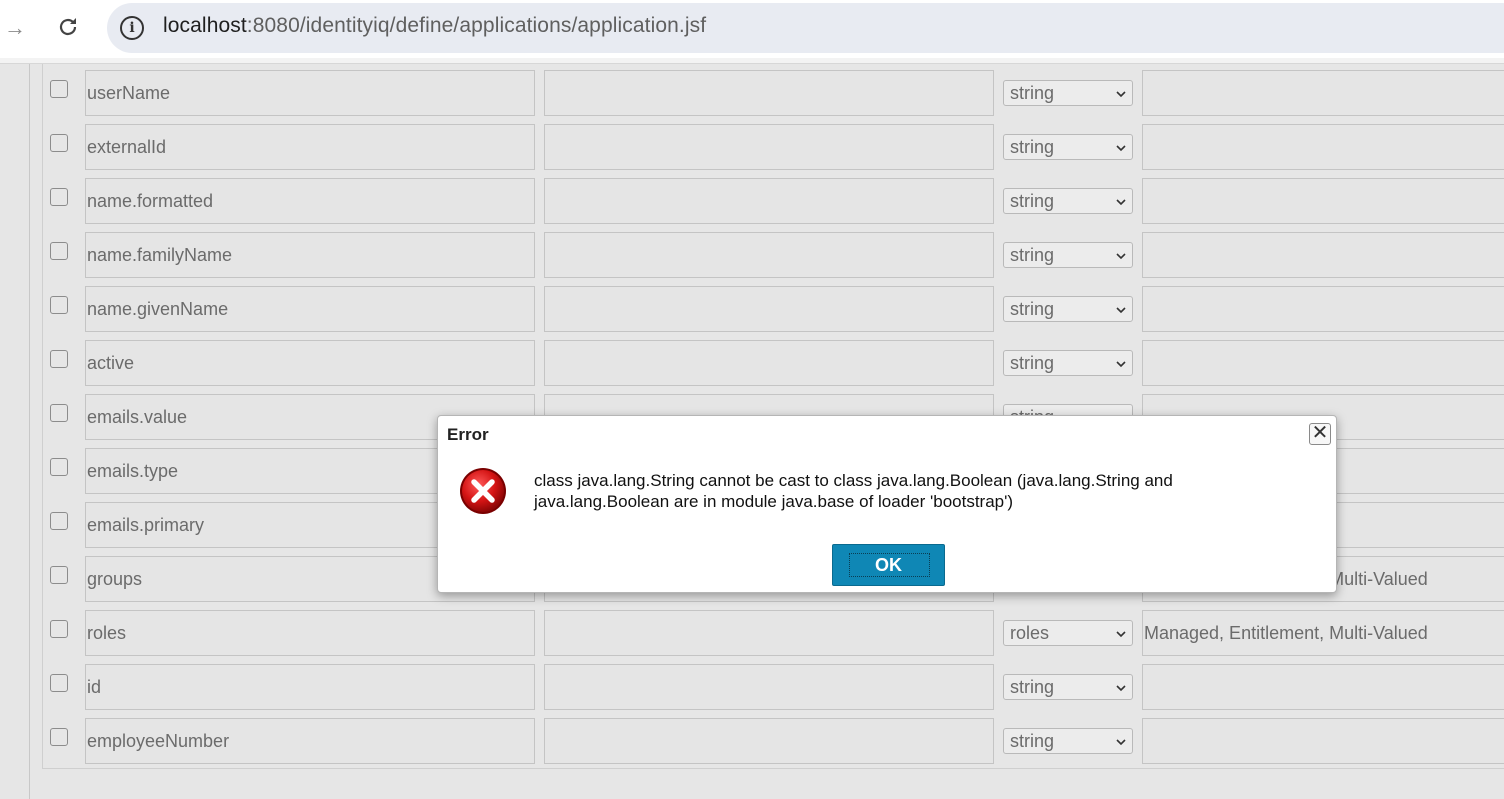 The width and height of the screenshot is (1504, 799). I want to click on attribute-name-field: userName, so click(310, 93).